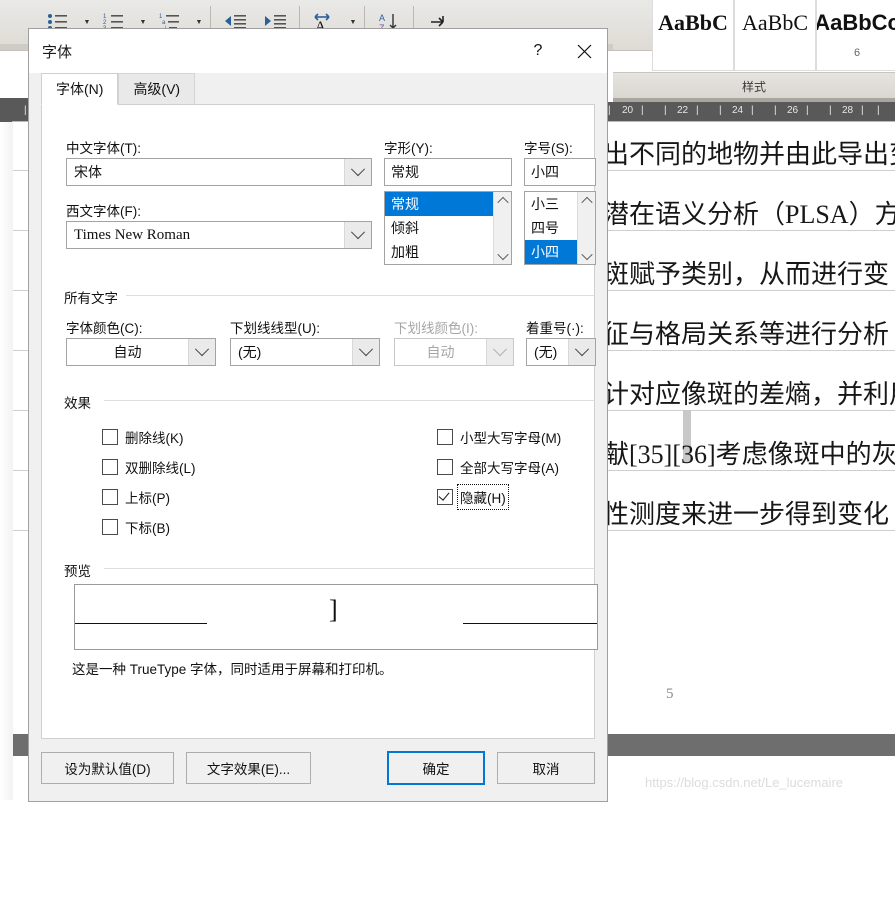  I want to click on dialog-tabstrip: 字体(N) 高级(V), so click(318, 89).